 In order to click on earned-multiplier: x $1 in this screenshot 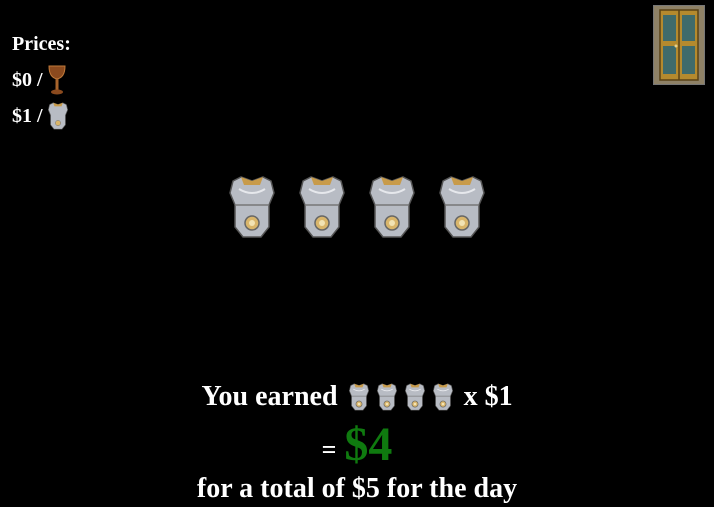, I will do `click(488, 396)`.